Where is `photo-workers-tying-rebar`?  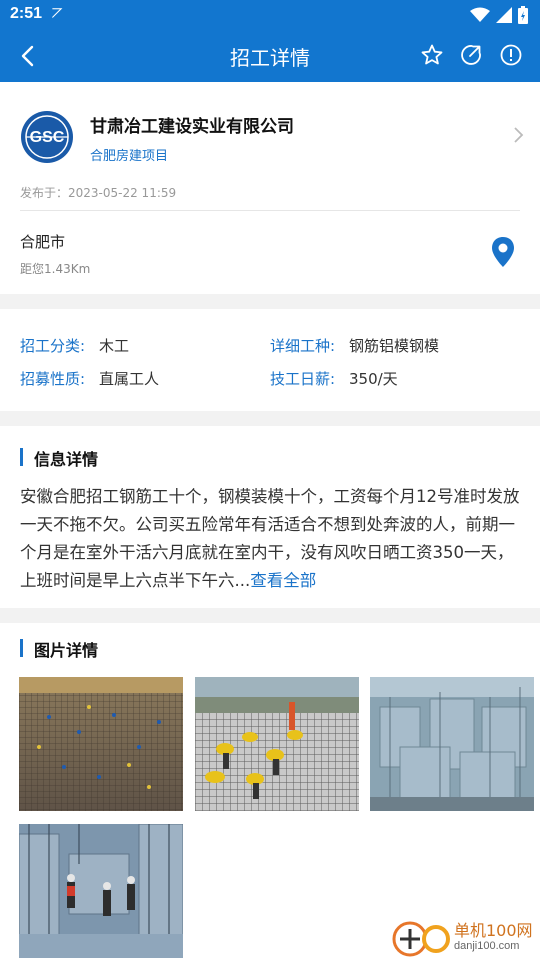
photo-workers-tying-rebar is located at coordinates (277, 744).